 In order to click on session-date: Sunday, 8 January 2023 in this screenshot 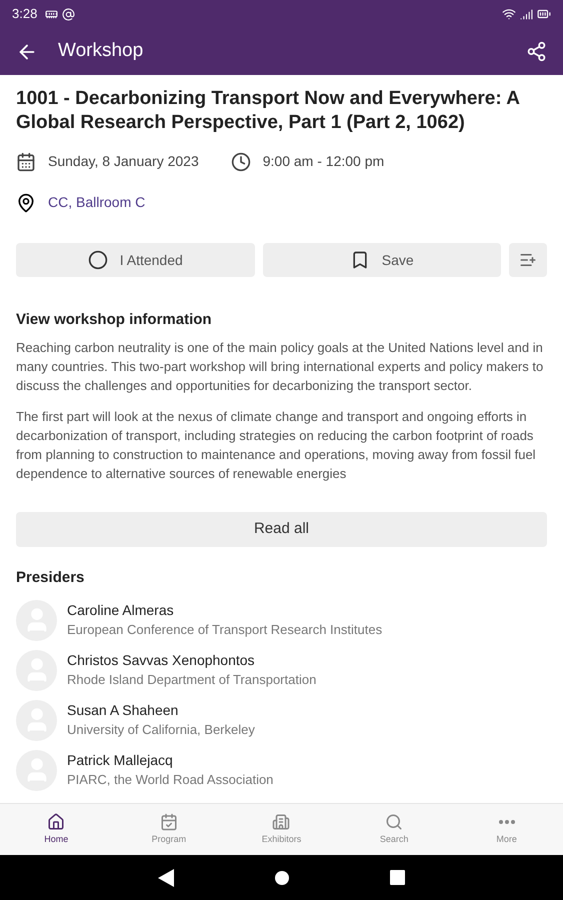, I will do `click(123, 161)`.